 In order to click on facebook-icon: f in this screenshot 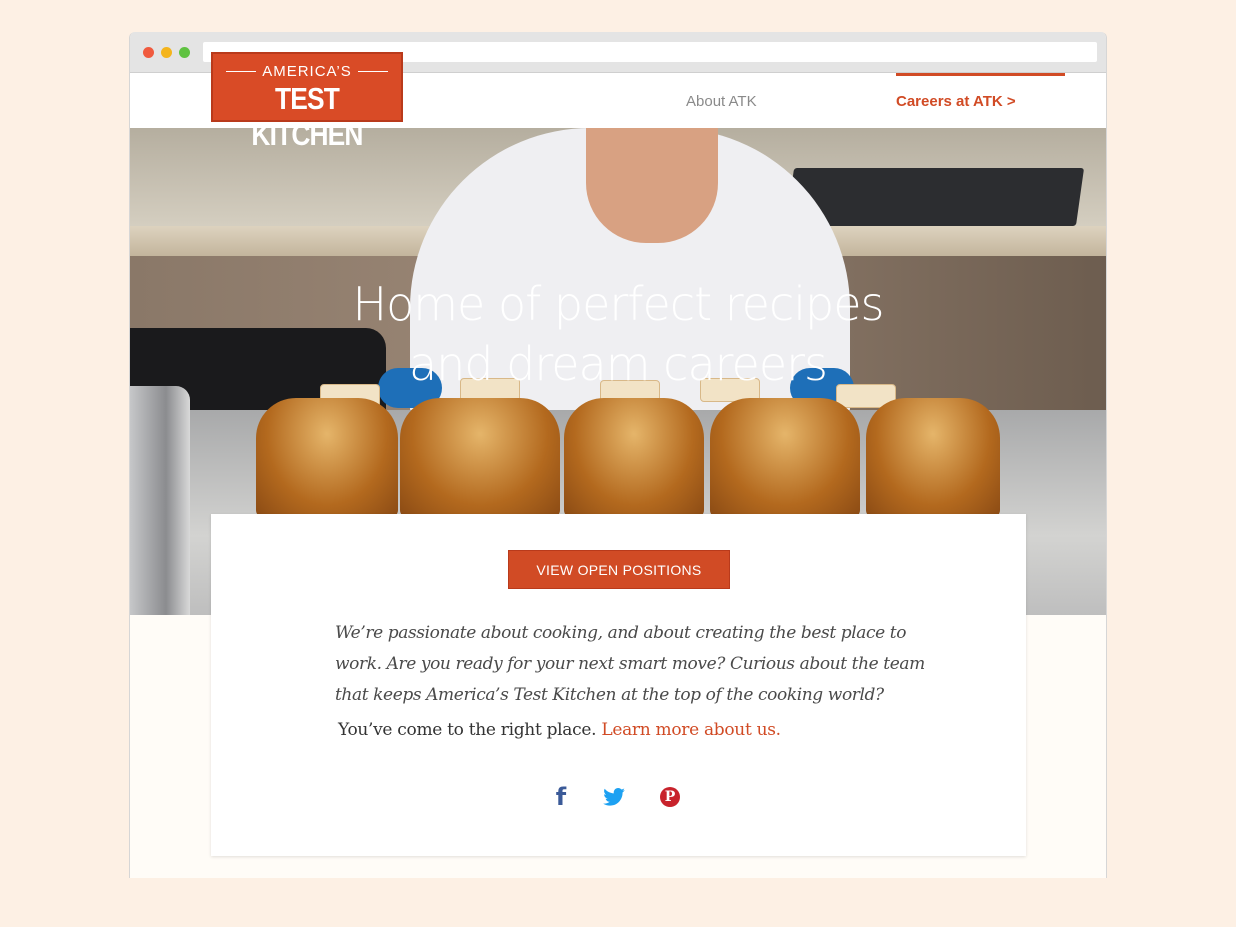, I will do `click(561, 797)`.